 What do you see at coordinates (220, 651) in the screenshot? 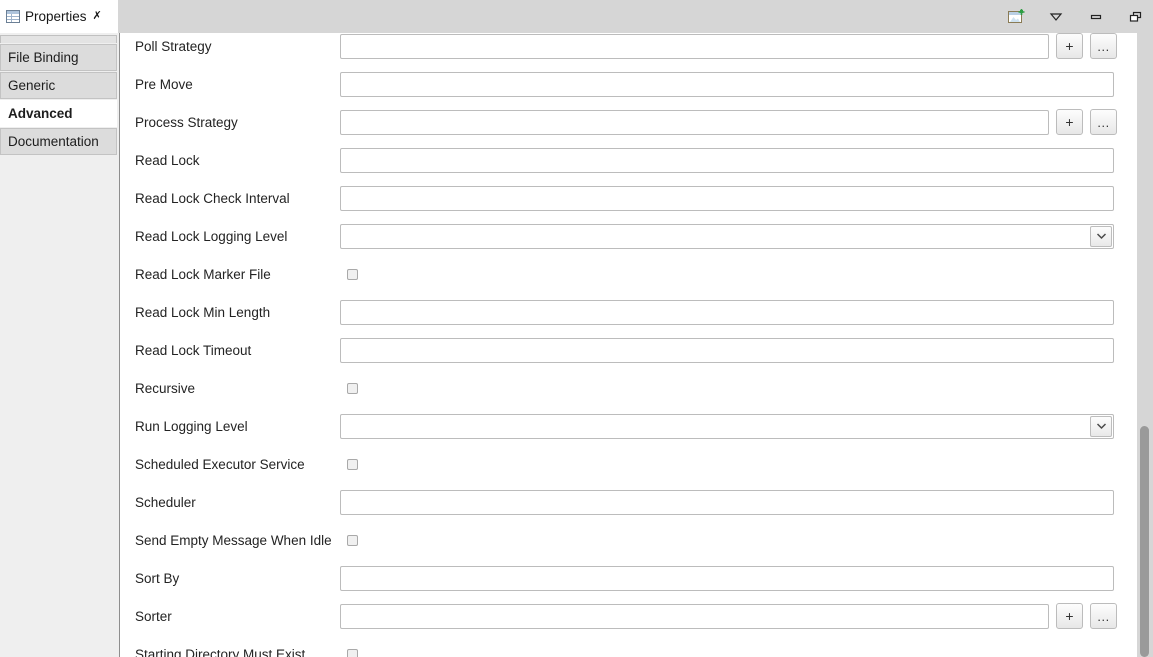
I see `property-label-starting-directory-must-exist: Starting Directory Must Exist` at bounding box center [220, 651].